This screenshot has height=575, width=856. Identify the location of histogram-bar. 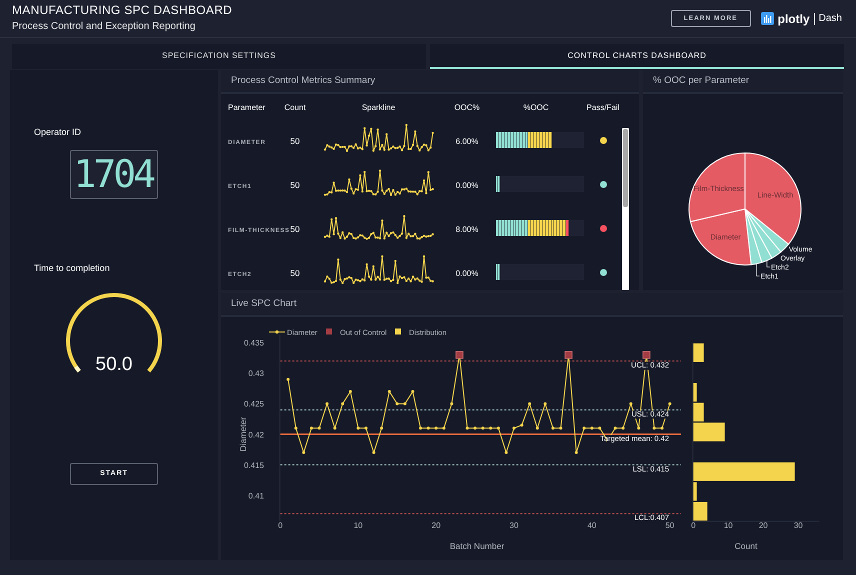
(698, 352).